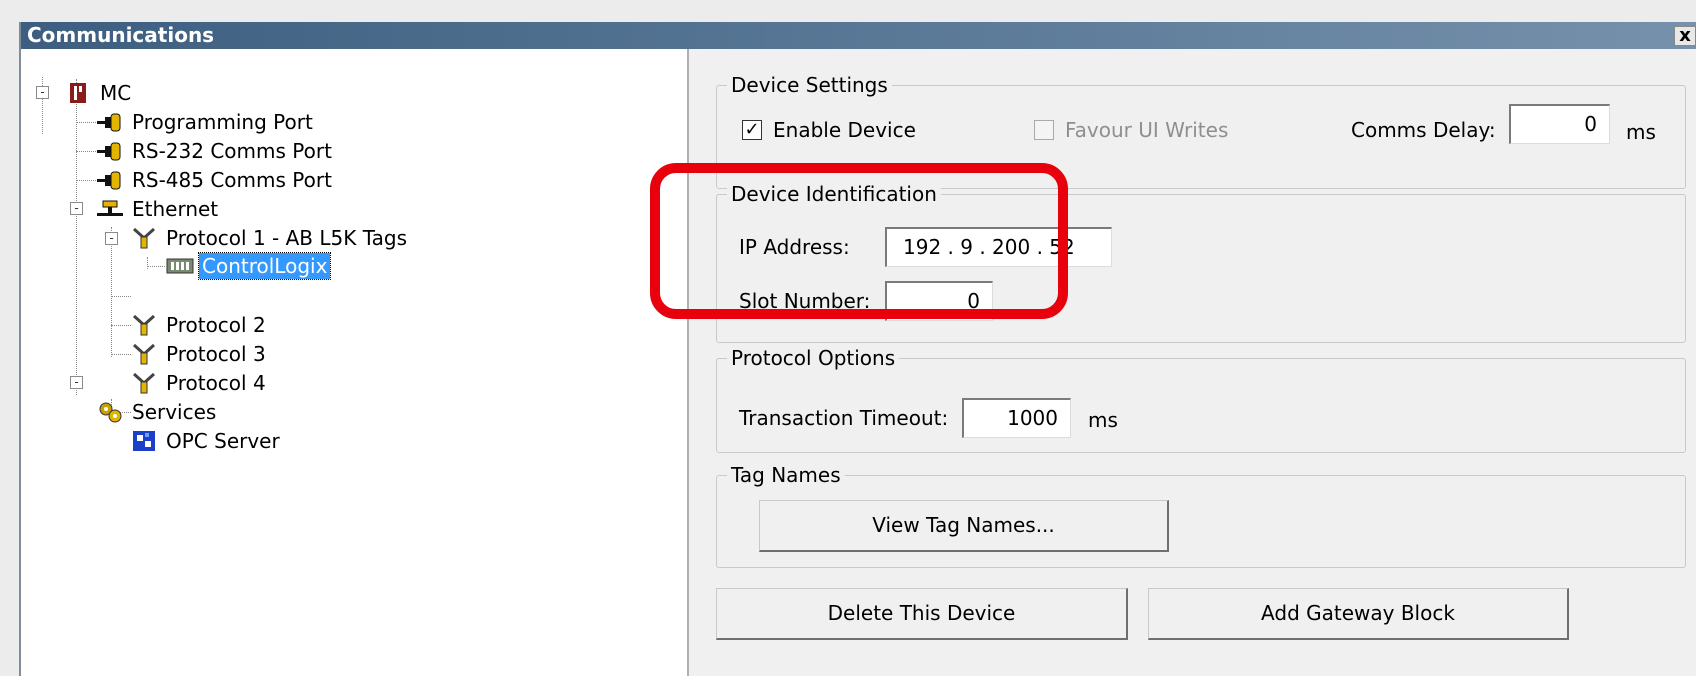 The image size is (1696, 676). I want to click on ip-address-label: IP Address:, so click(794, 247).